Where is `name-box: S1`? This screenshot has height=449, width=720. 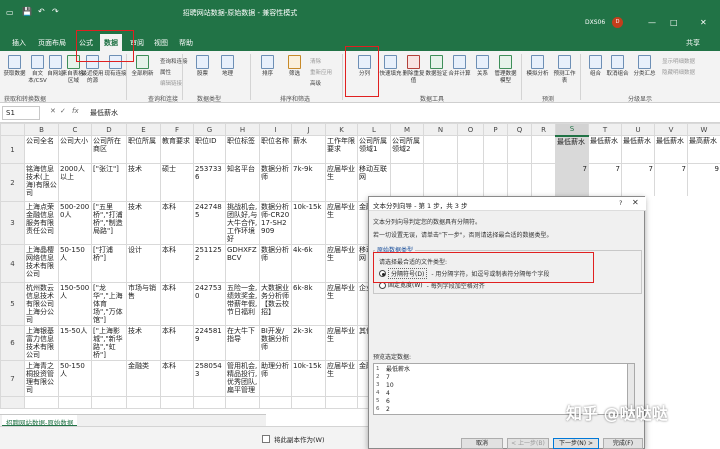 name-box: S1 is located at coordinates (21, 113).